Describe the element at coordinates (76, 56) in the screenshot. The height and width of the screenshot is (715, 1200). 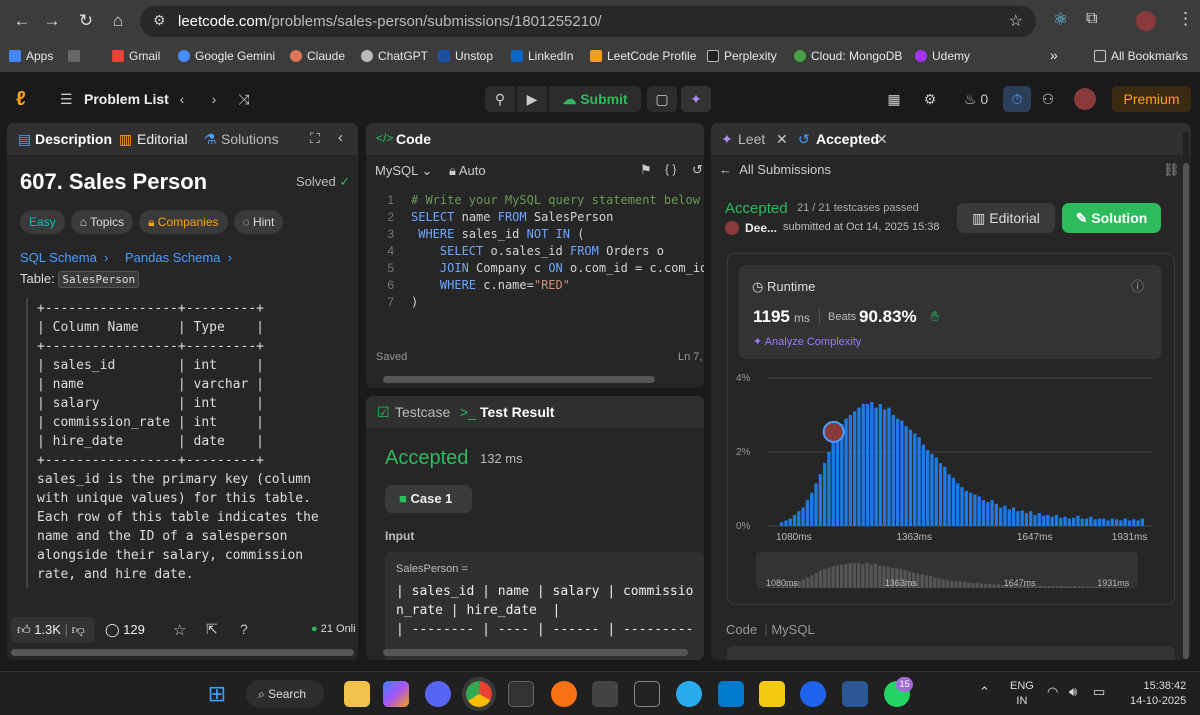
I see `grid-icon` at that location.